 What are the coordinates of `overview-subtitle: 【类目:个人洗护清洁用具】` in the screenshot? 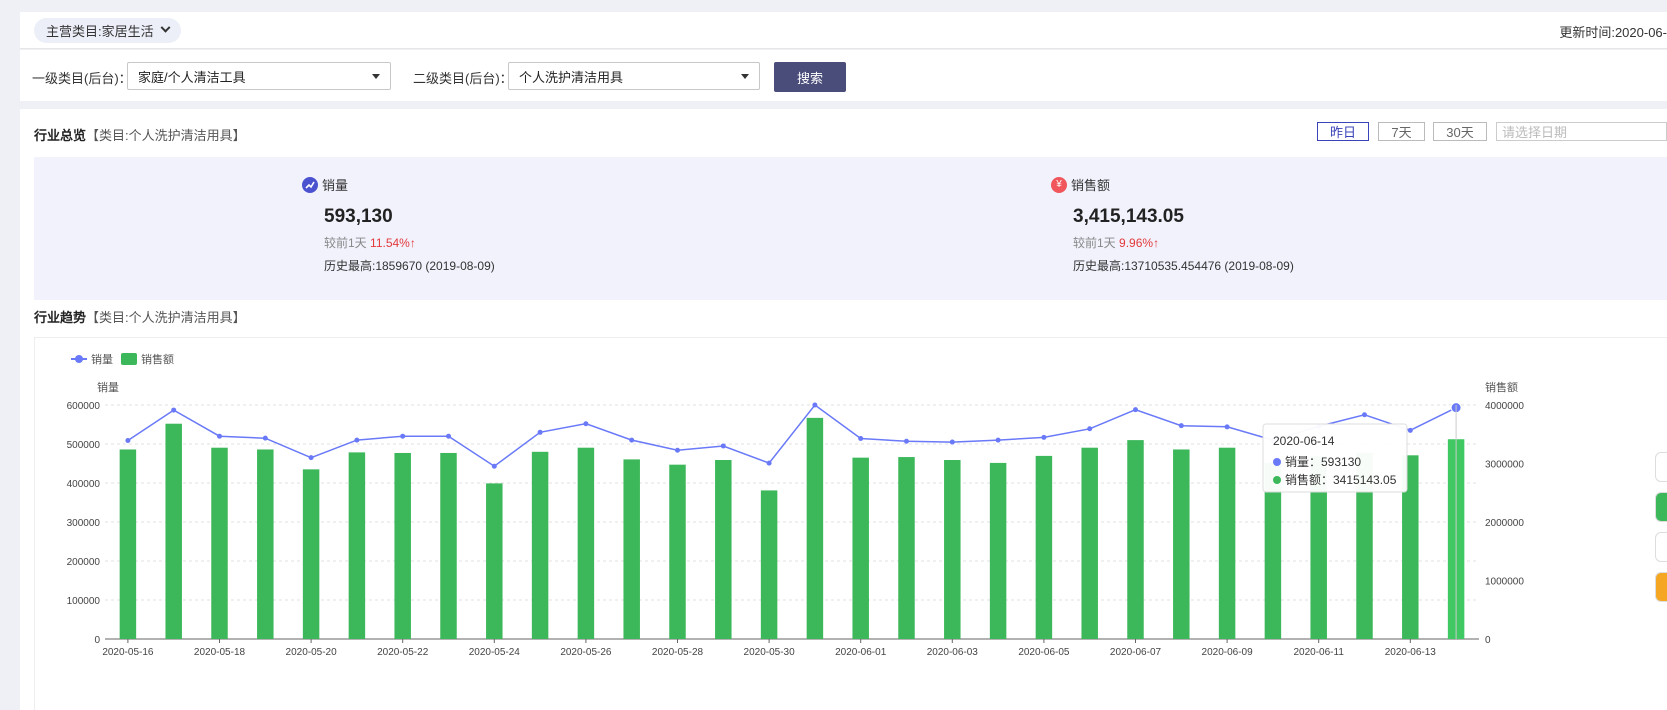 It's located at (166, 135).